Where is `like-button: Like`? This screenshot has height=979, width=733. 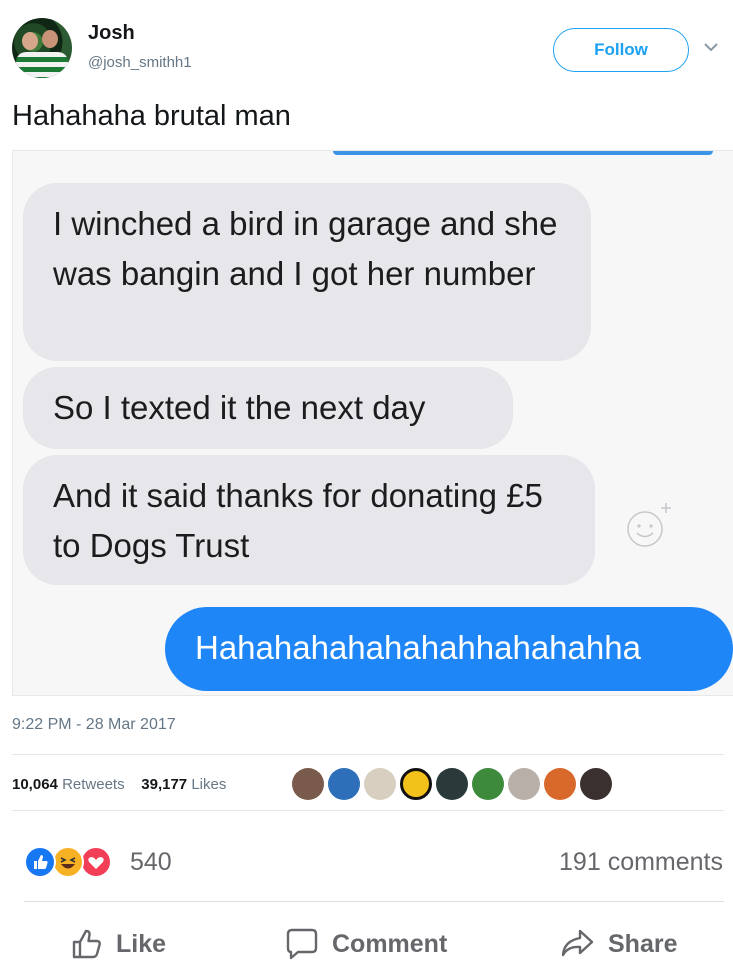
like-button: Like is located at coordinates (118, 944).